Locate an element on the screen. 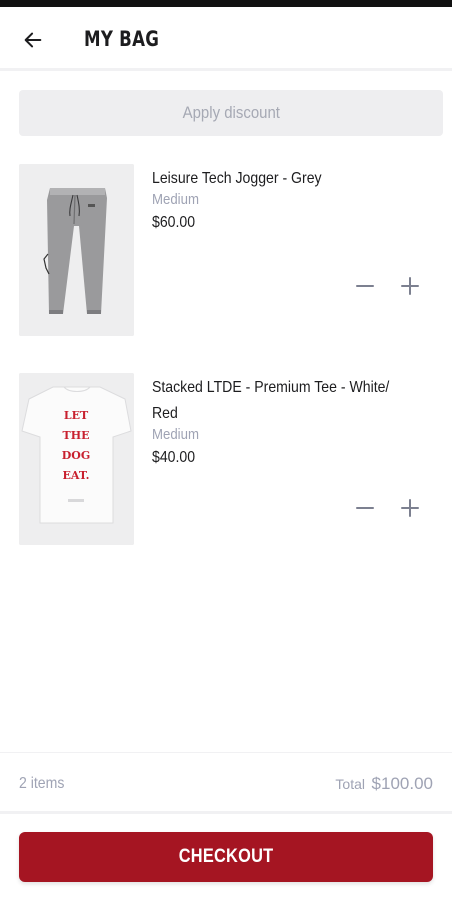 This screenshot has width=452, height=900. item-price: $60.00 is located at coordinates (174, 222).